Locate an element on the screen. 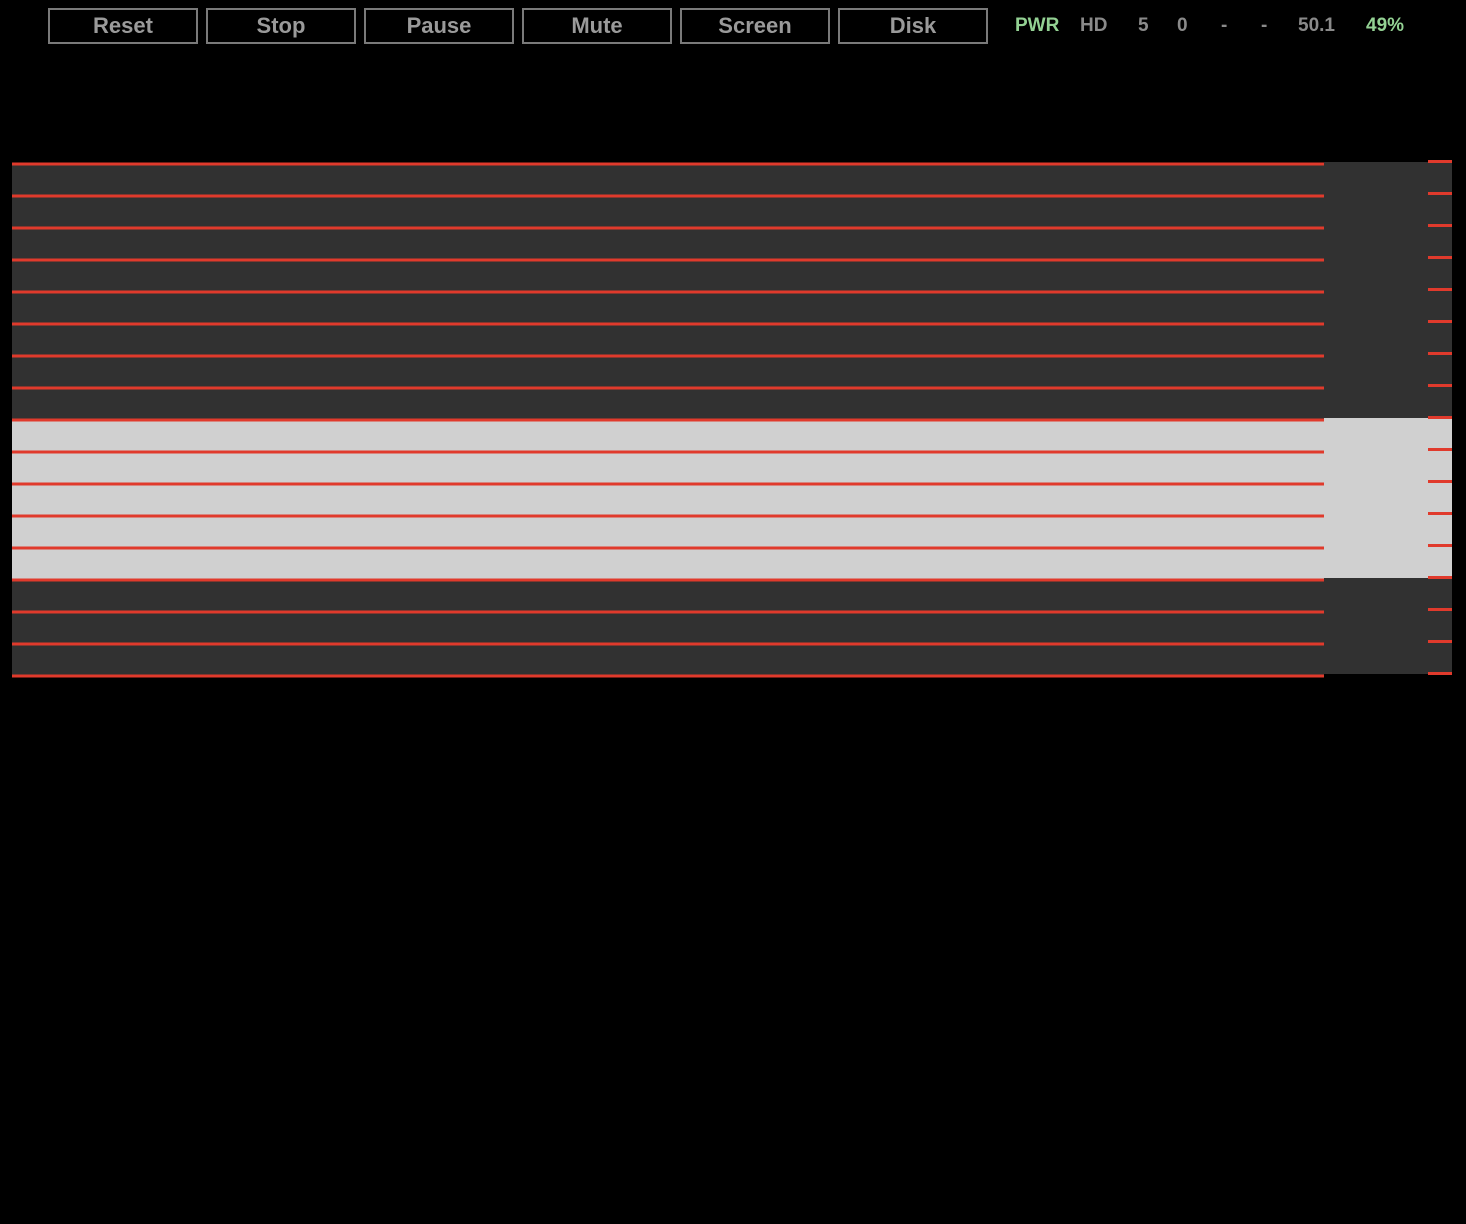  hd-indicator: HD is located at coordinates (1094, 25).